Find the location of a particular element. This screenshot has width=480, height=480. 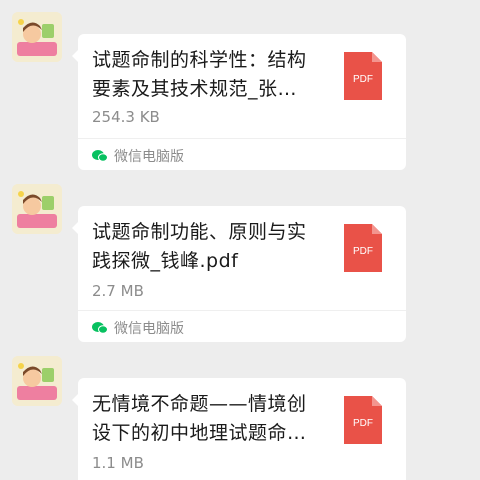

file-title: 试题命制功能、原则与实践探微_钱峰.pdf is located at coordinates (199, 246).